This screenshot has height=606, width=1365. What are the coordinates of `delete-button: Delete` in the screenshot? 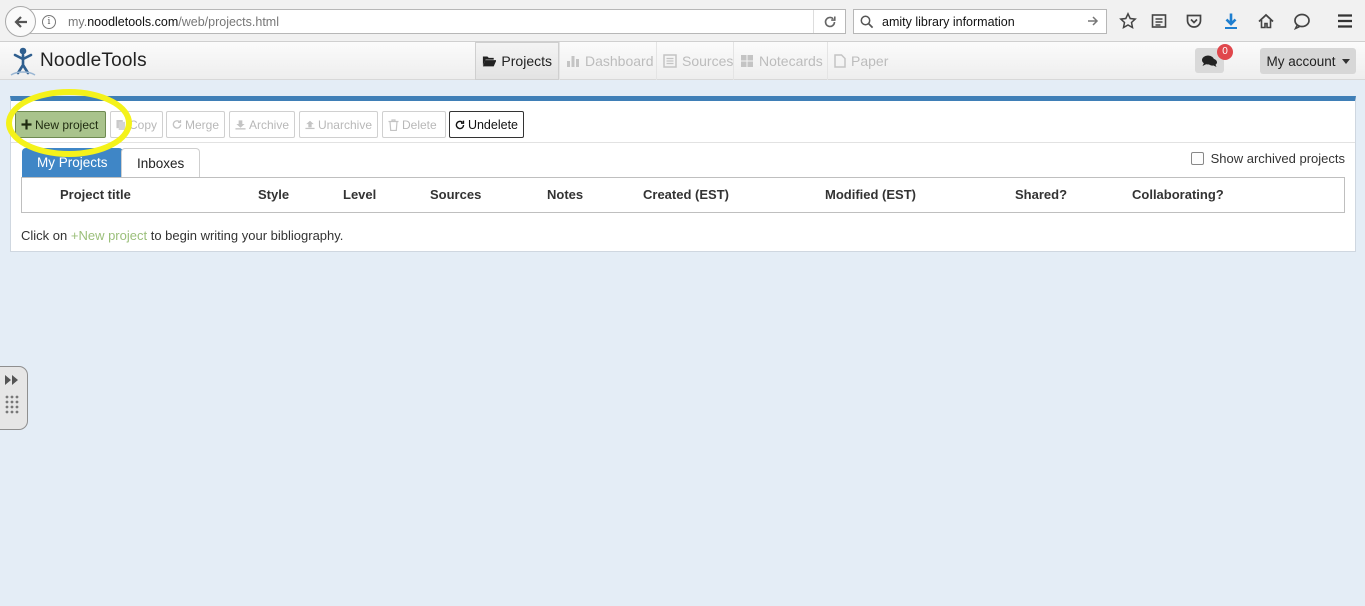 It's located at (414, 124).